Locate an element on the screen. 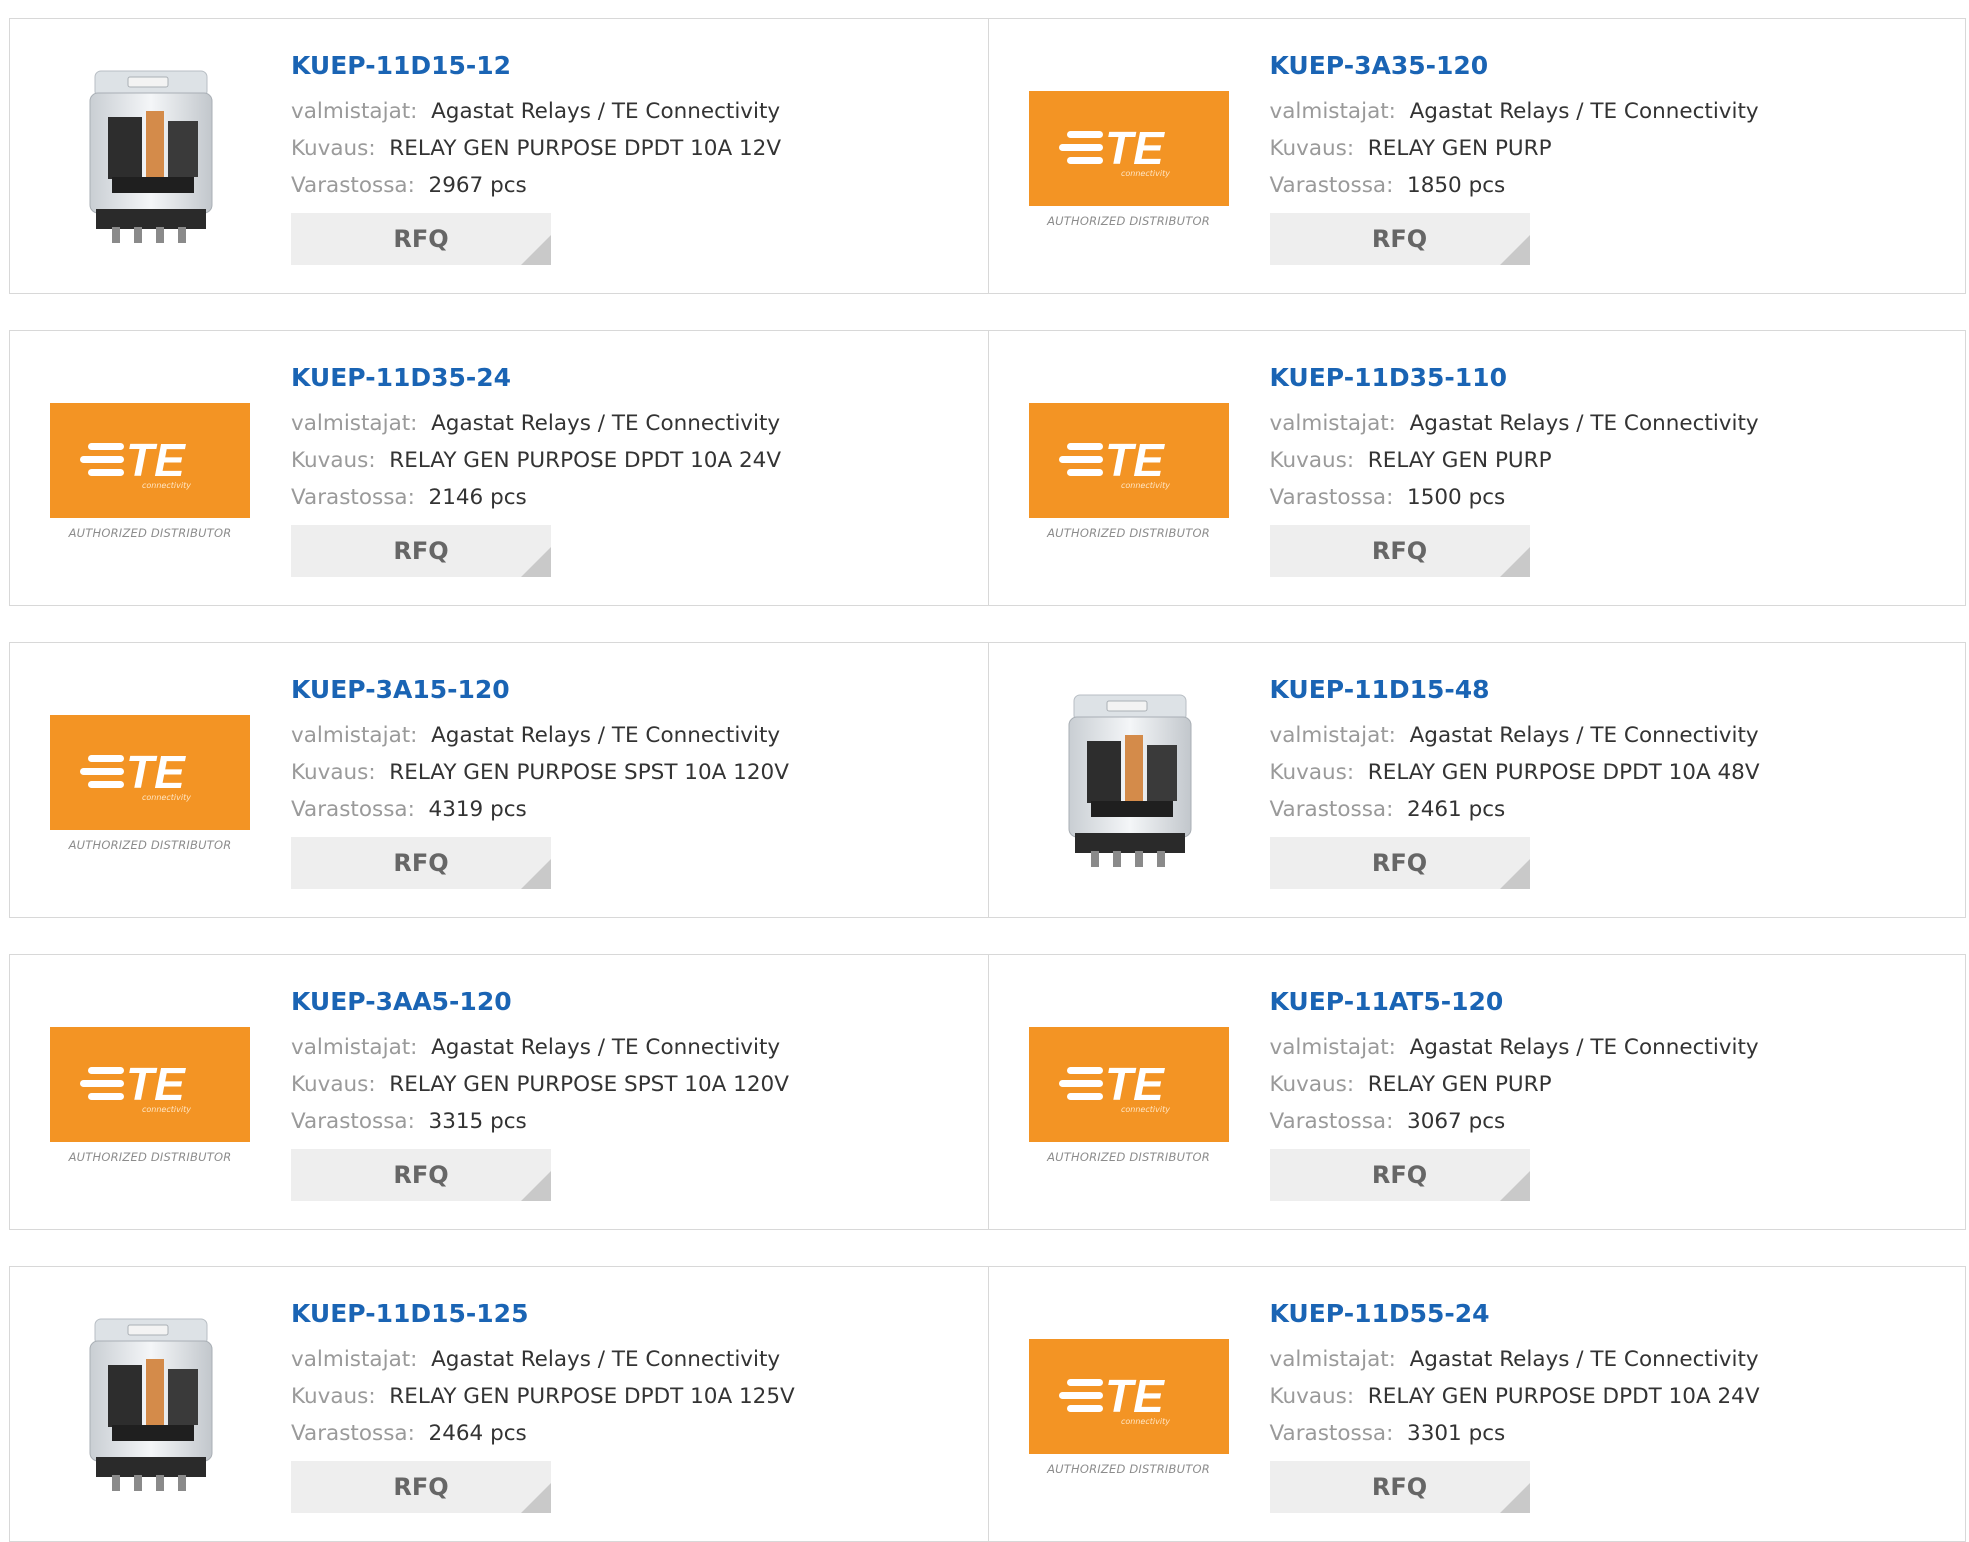 Image resolution: width=1969 pixels, height=1542 pixels. description-line: Kuvaus: RELAY GEN PURPOSE DPDT 10A 12V is located at coordinates (536, 148).